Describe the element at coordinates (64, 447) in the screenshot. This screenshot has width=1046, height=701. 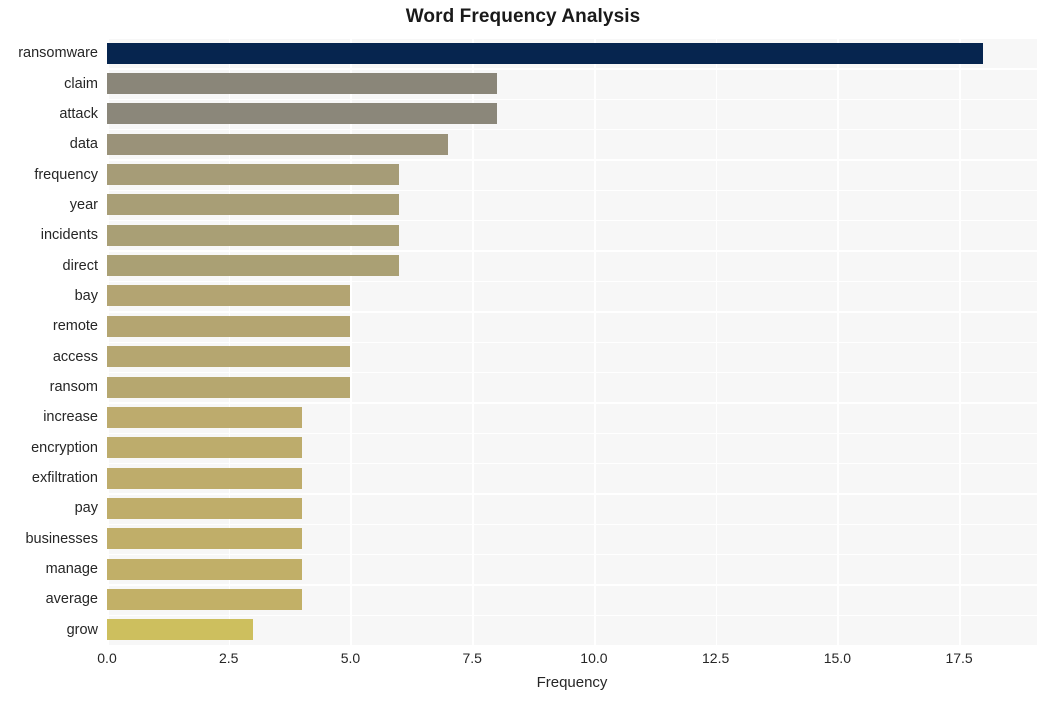
I see `y-tick-label: encryption` at that location.